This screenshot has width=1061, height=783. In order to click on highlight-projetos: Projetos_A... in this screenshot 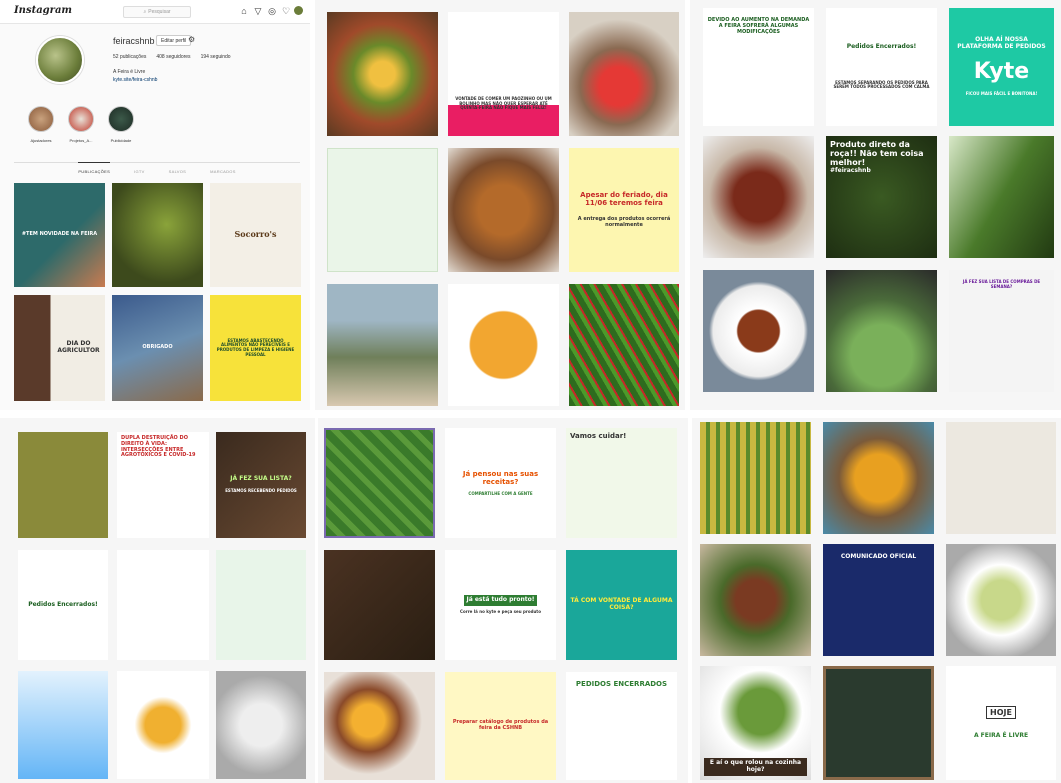, I will do `click(81, 124)`.